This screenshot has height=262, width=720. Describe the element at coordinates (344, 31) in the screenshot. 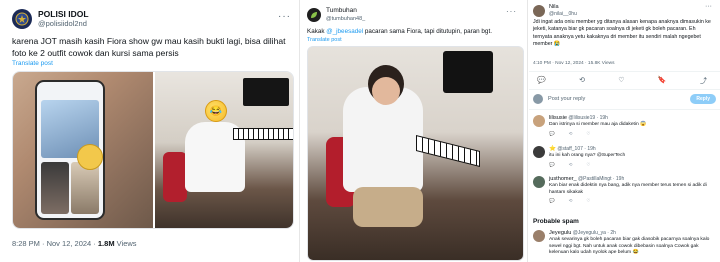

I see `mention-link: @_jbeesadel` at that location.